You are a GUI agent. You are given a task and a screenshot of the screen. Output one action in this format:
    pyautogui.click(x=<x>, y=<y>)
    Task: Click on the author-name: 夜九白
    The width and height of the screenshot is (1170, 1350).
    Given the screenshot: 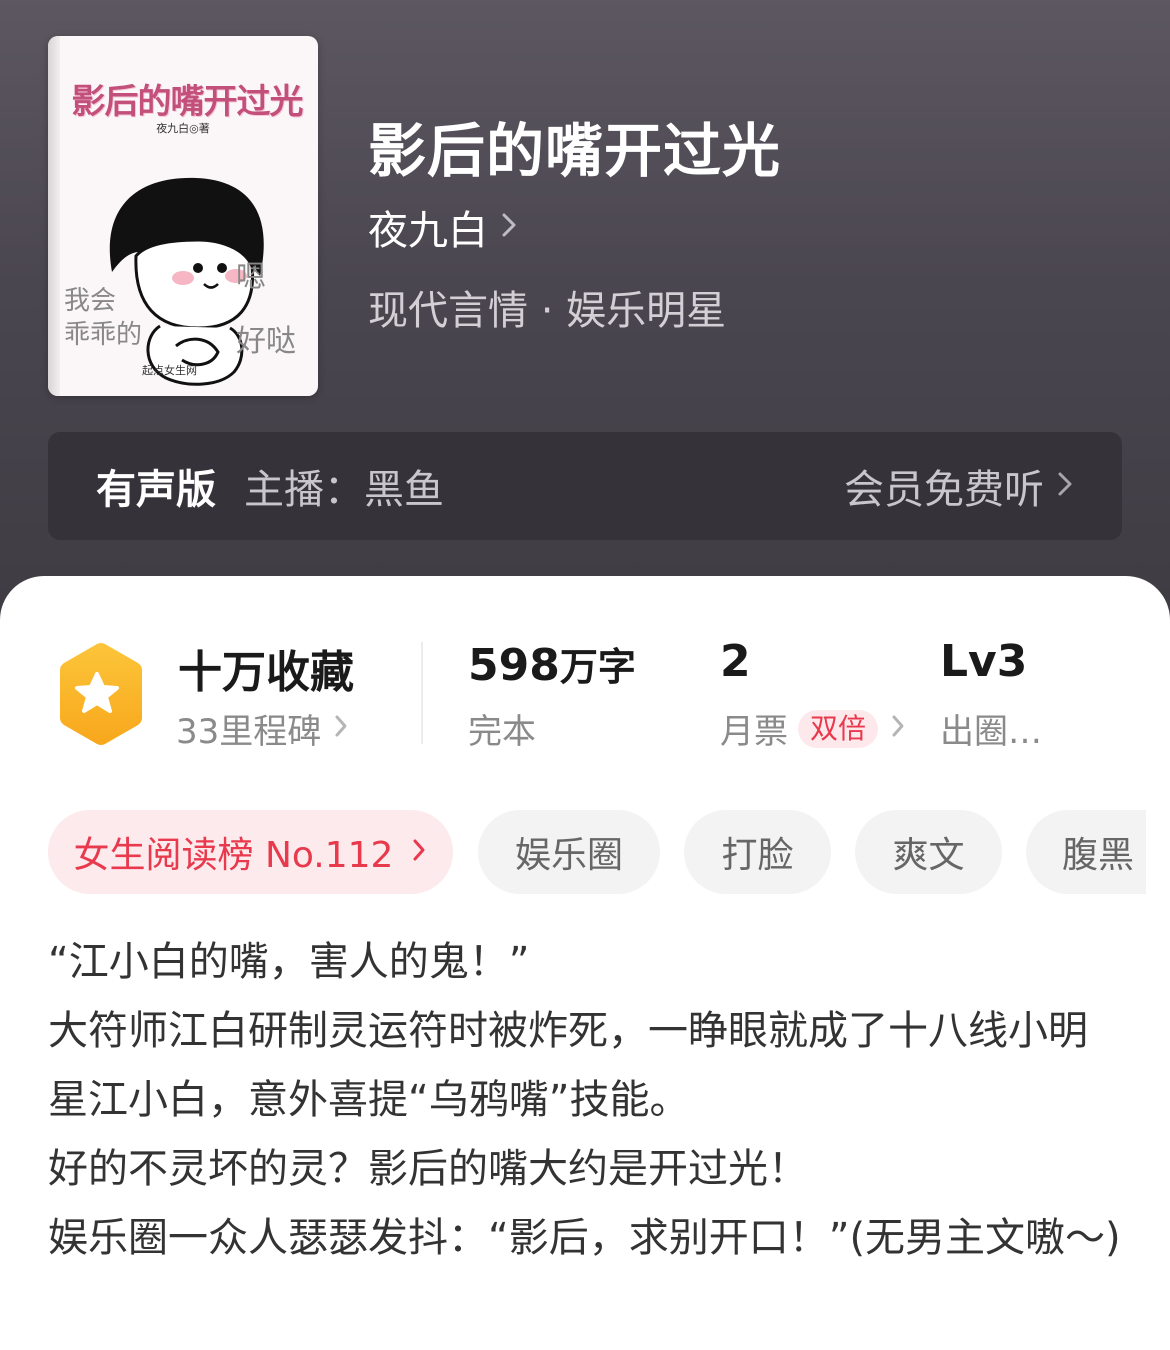 What is the action you would take?
    pyautogui.click(x=428, y=231)
    